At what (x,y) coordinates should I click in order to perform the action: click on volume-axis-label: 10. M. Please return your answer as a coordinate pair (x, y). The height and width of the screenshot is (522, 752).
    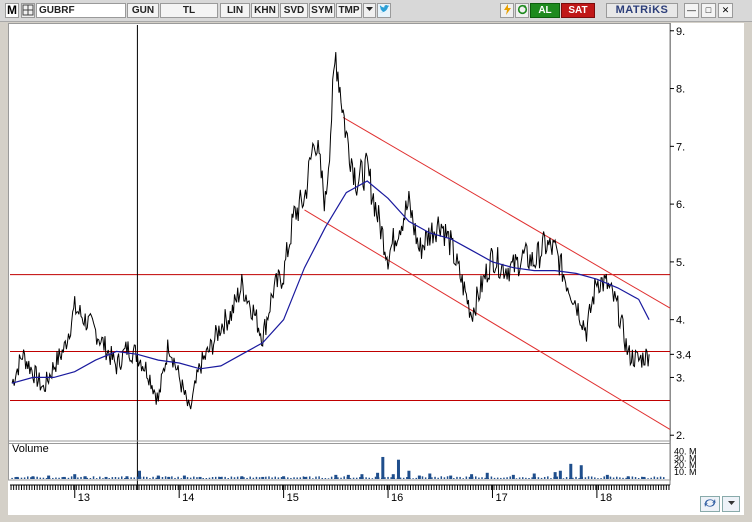
    Looking at the image, I should click on (685, 472).